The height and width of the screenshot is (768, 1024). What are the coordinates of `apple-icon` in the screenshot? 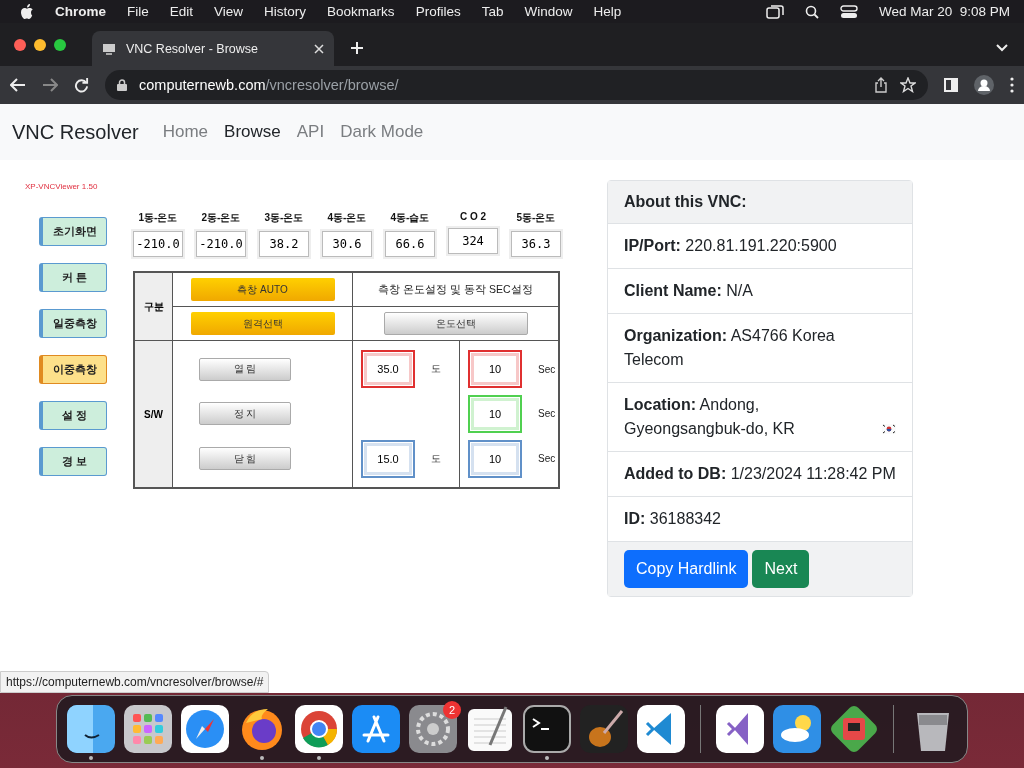 It's located at (27, 11).